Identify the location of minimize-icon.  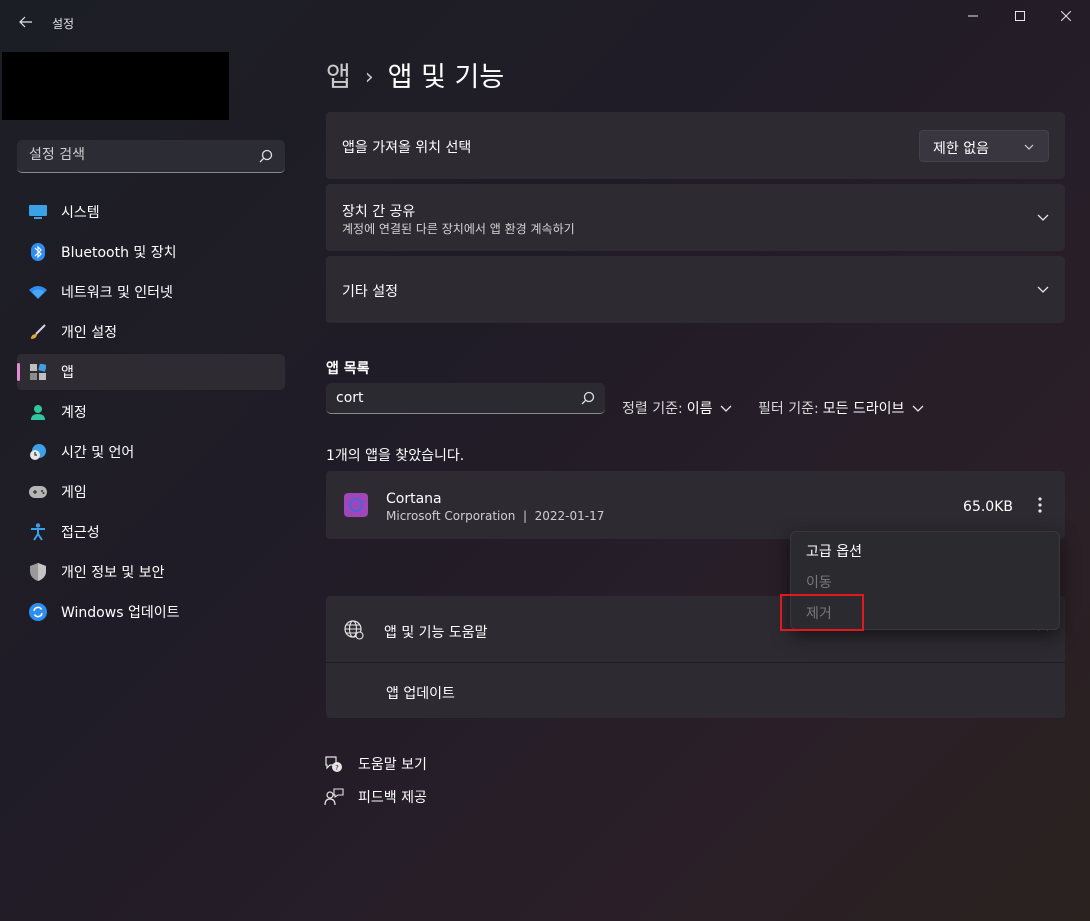
(973, 16).